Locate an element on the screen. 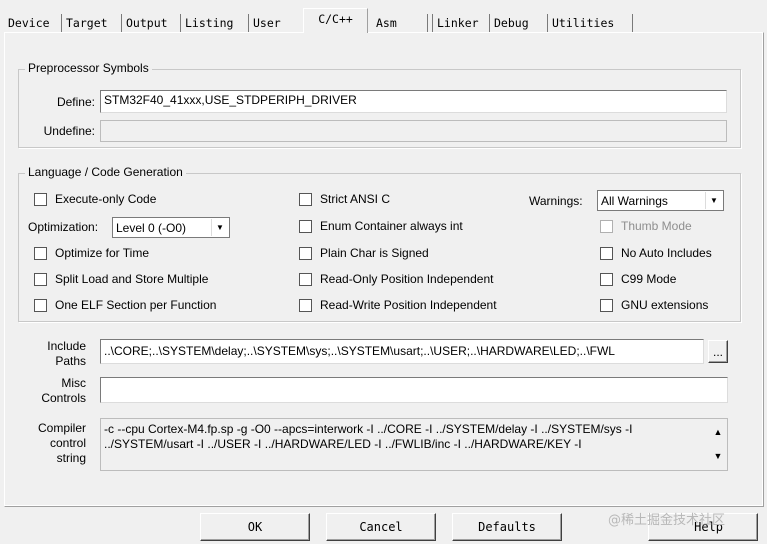 This screenshot has height=544, width=767. include-label-line2: Paths is located at coordinates (70, 361).